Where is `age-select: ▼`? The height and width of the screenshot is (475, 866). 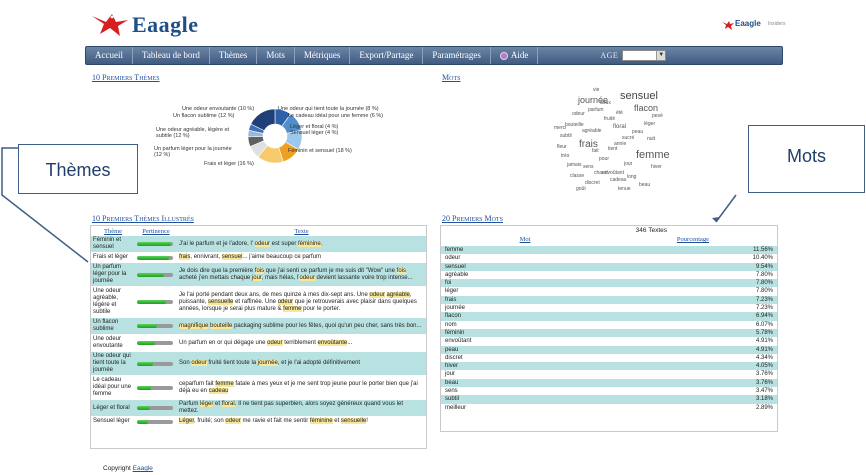
age-select: ▼ is located at coordinates (644, 55).